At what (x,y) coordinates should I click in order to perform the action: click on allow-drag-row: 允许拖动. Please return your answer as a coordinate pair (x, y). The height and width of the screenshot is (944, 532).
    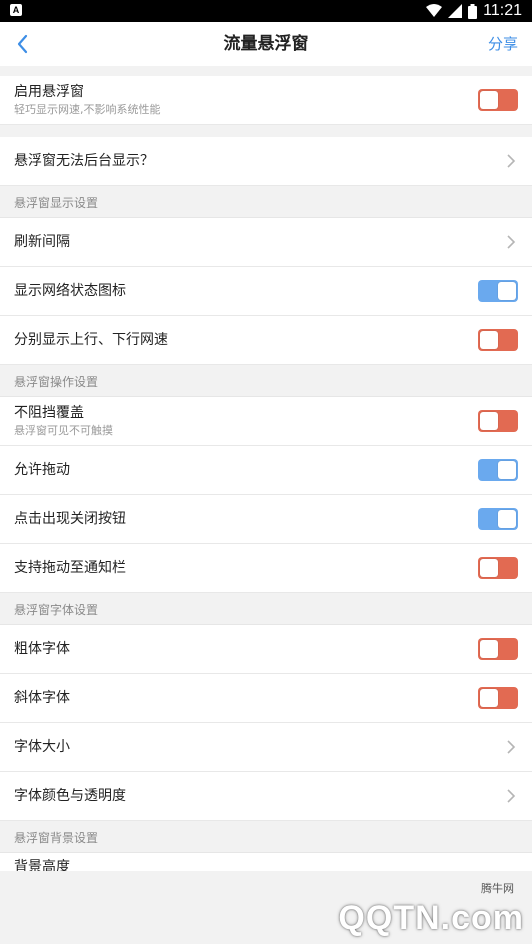
    Looking at the image, I should click on (266, 470).